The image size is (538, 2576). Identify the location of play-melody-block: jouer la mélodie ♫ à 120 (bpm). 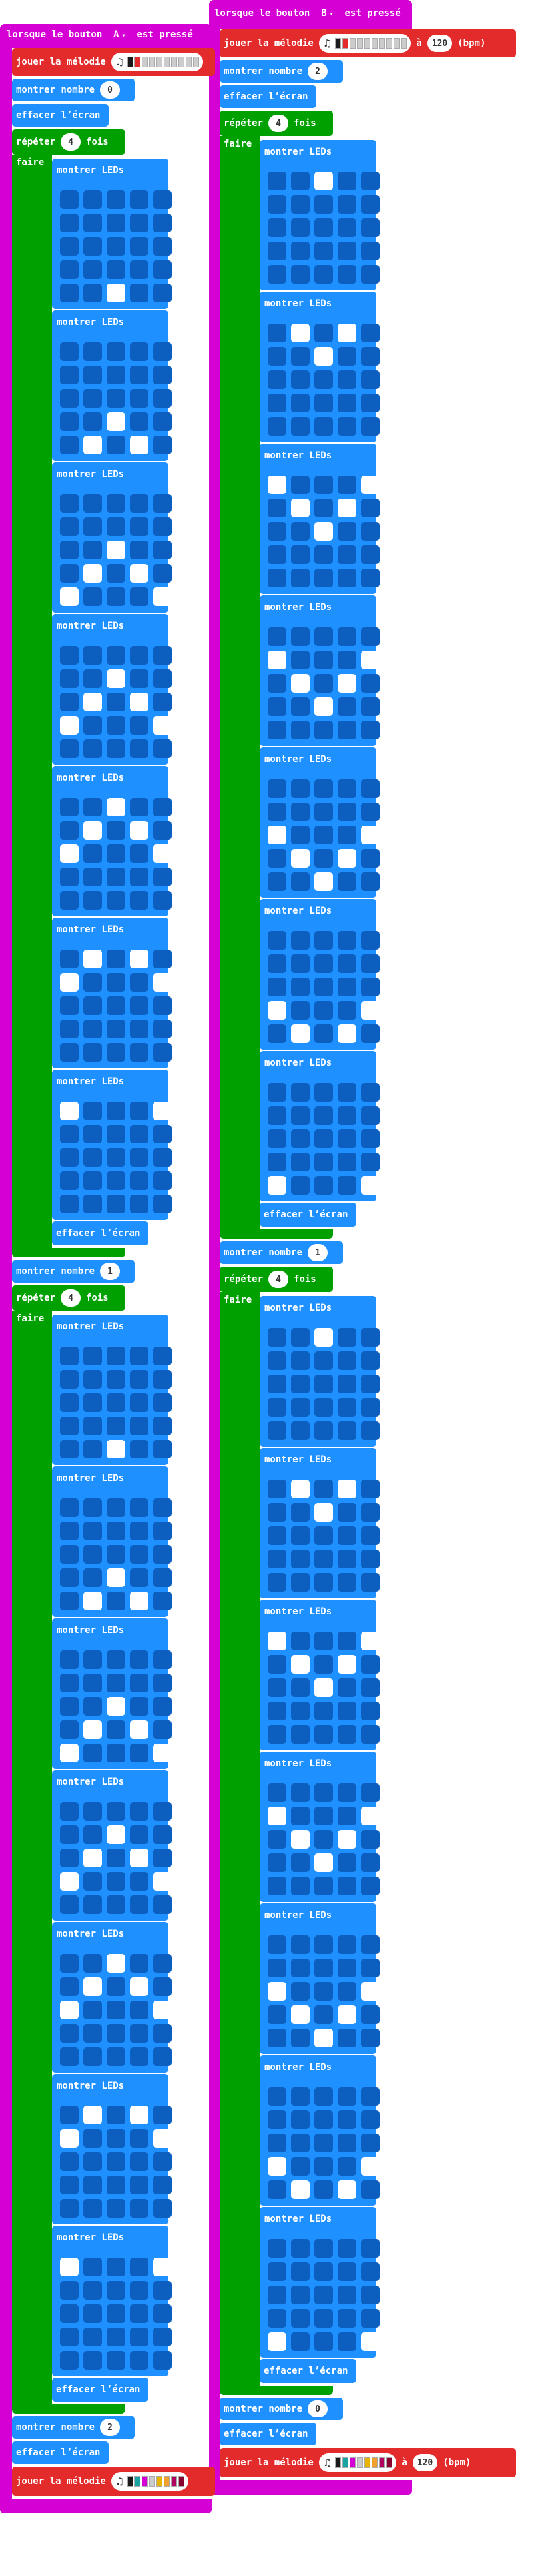
(368, 43).